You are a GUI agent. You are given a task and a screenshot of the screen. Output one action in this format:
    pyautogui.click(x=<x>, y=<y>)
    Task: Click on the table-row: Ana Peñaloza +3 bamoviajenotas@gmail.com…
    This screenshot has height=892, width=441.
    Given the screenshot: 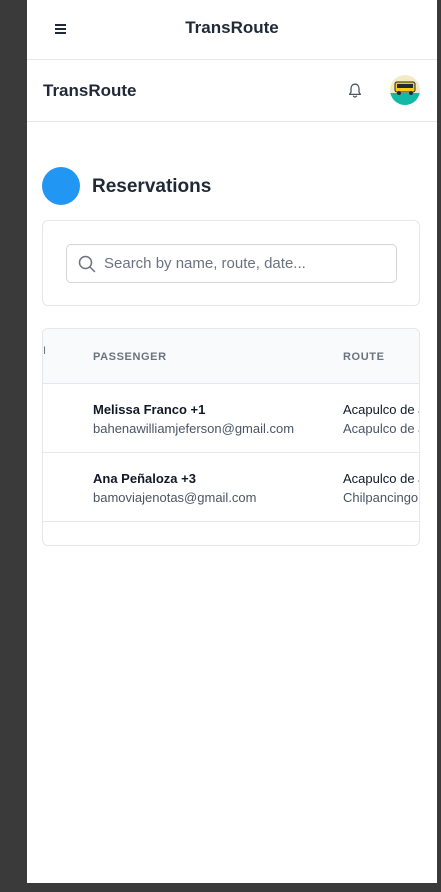 What is the action you would take?
    pyautogui.click(x=231, y=487)
    